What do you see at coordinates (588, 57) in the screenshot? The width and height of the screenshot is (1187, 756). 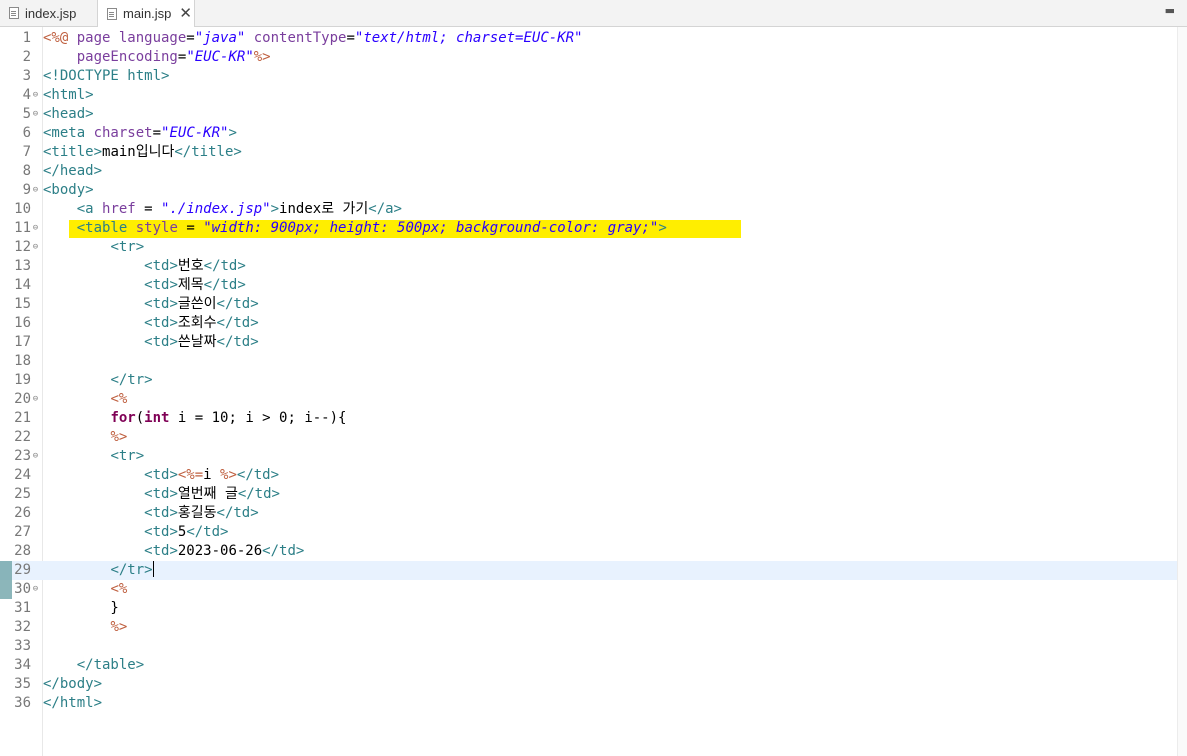 I see `code-line: 2 pageEncoding="EUC-KR"%>` at bounding box center [588, 57].